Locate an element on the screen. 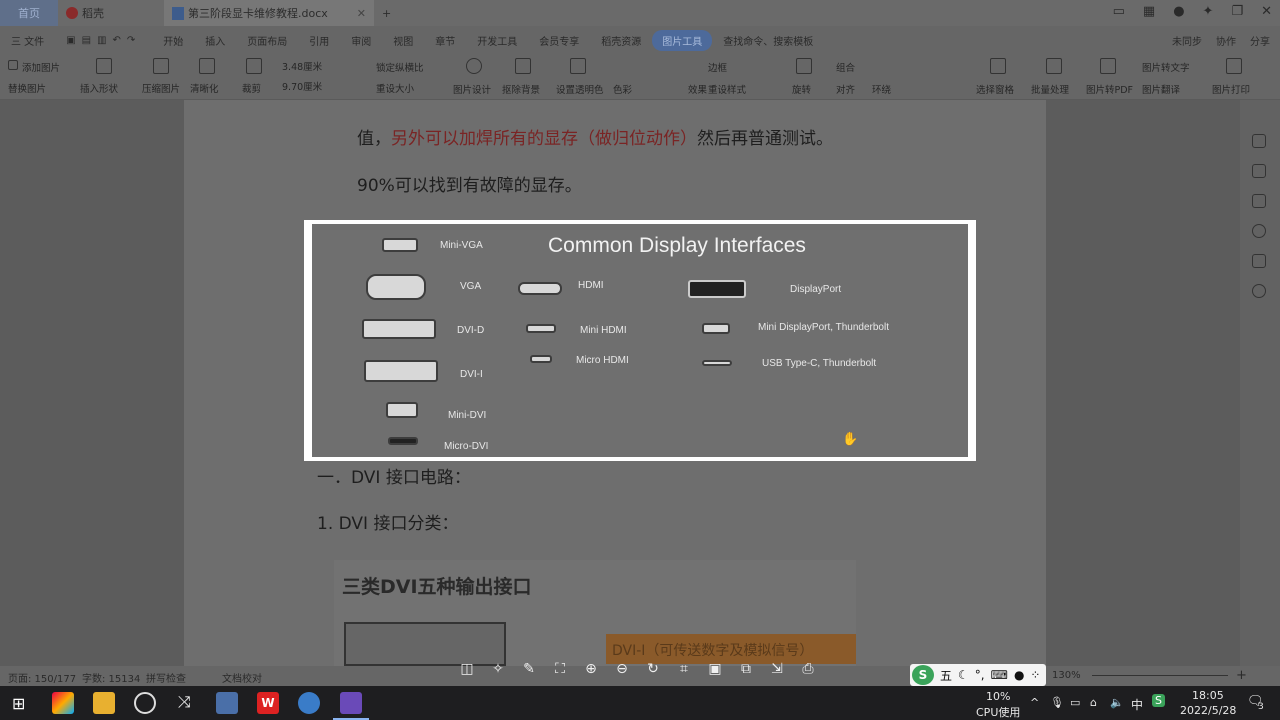 This screenshot has height=720, width=1280. clock-time: 18:05 is located at coordinates (1208, 695).